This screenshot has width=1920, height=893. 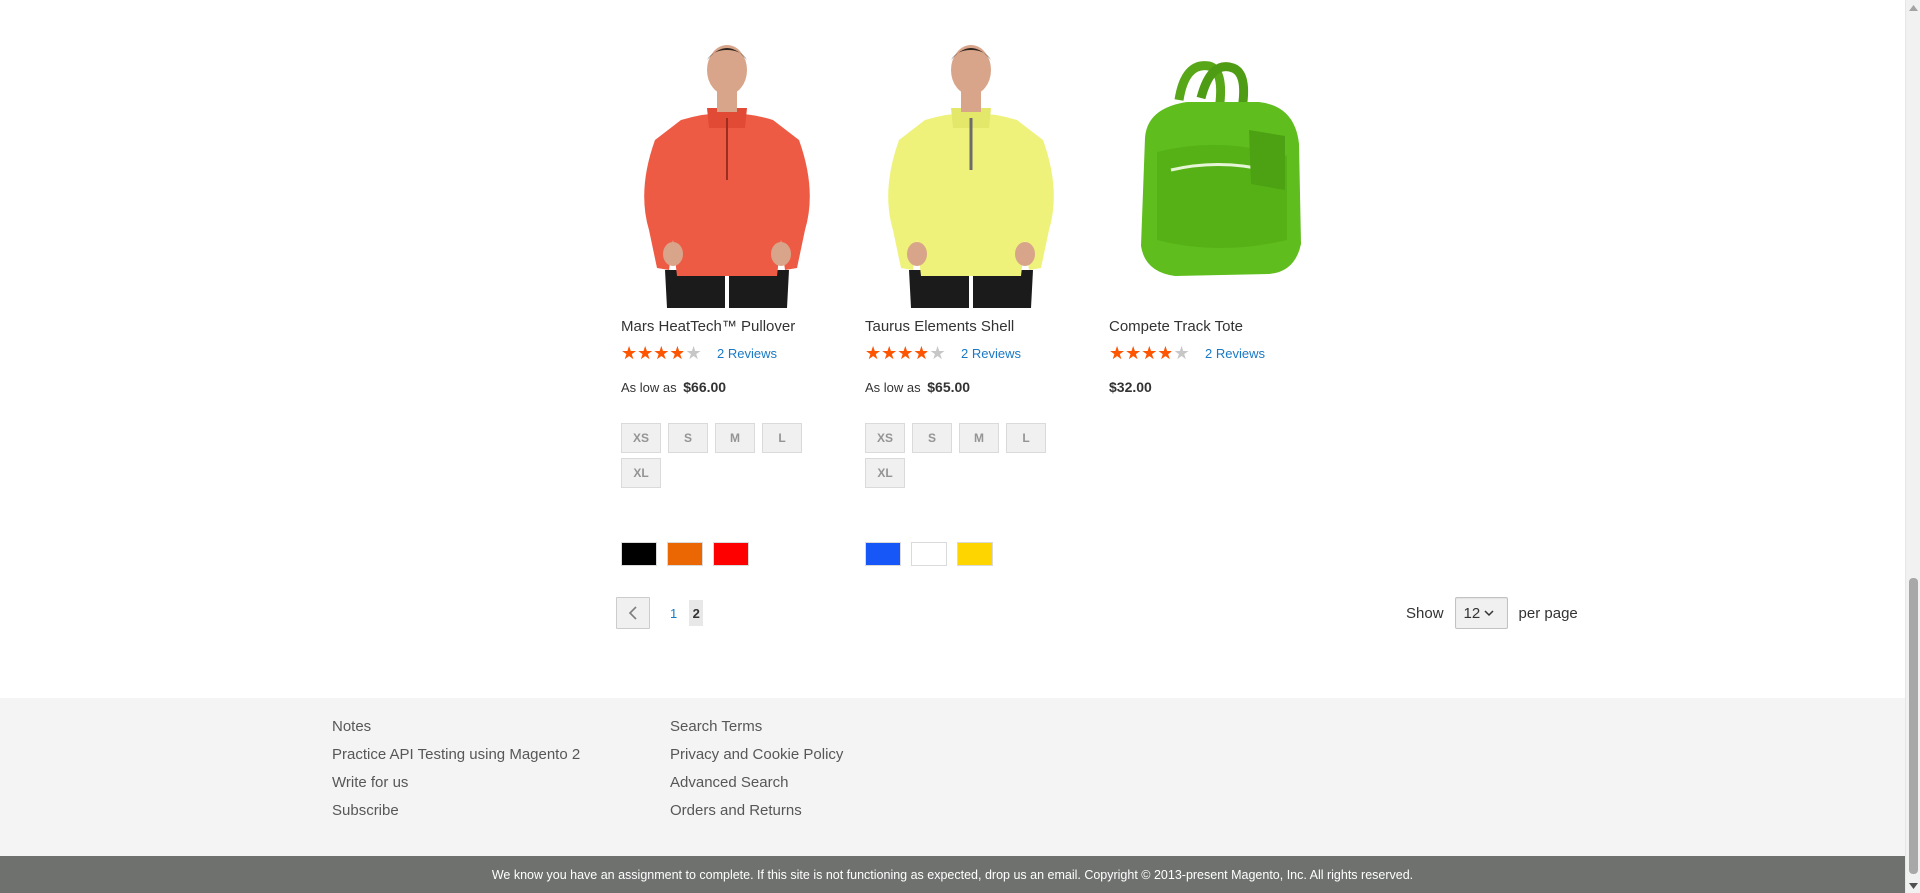 I want to click on per-page-value: 12, so click(x=1472, y=613).